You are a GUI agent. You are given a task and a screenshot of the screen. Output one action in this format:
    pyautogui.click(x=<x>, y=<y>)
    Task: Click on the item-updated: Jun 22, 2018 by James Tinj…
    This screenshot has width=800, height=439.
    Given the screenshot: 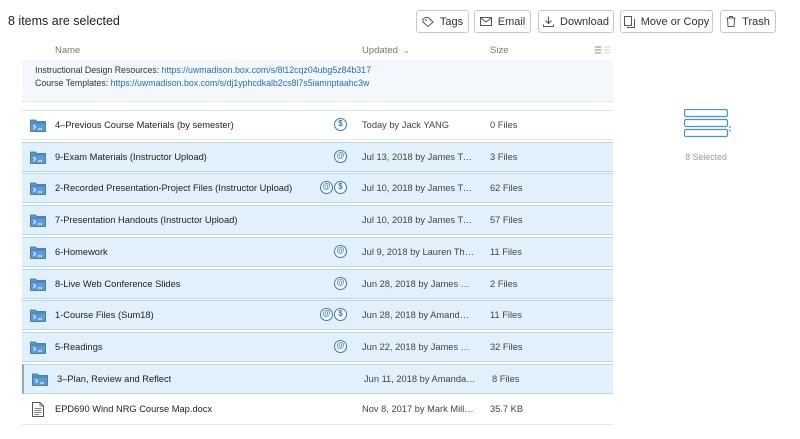 What is the action you would take?
    pyautogui.click(x=418, y=346)
    